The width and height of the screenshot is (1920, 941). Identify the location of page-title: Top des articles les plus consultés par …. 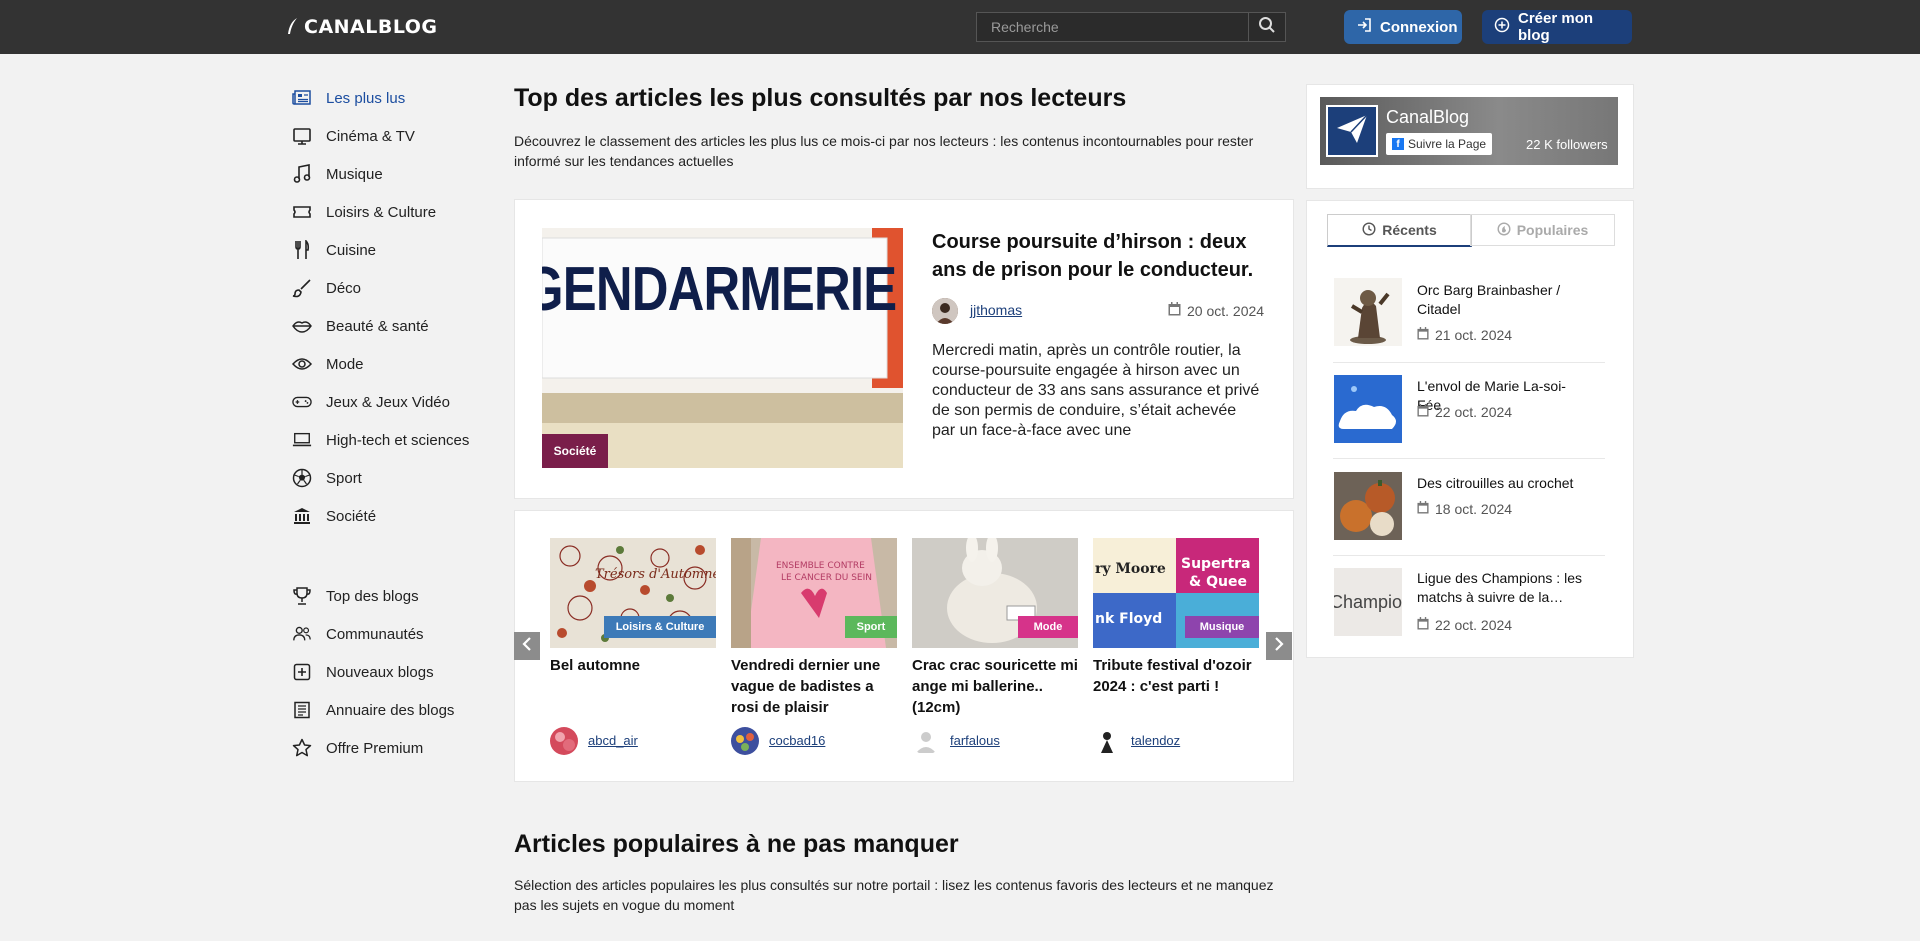
(820, 98).